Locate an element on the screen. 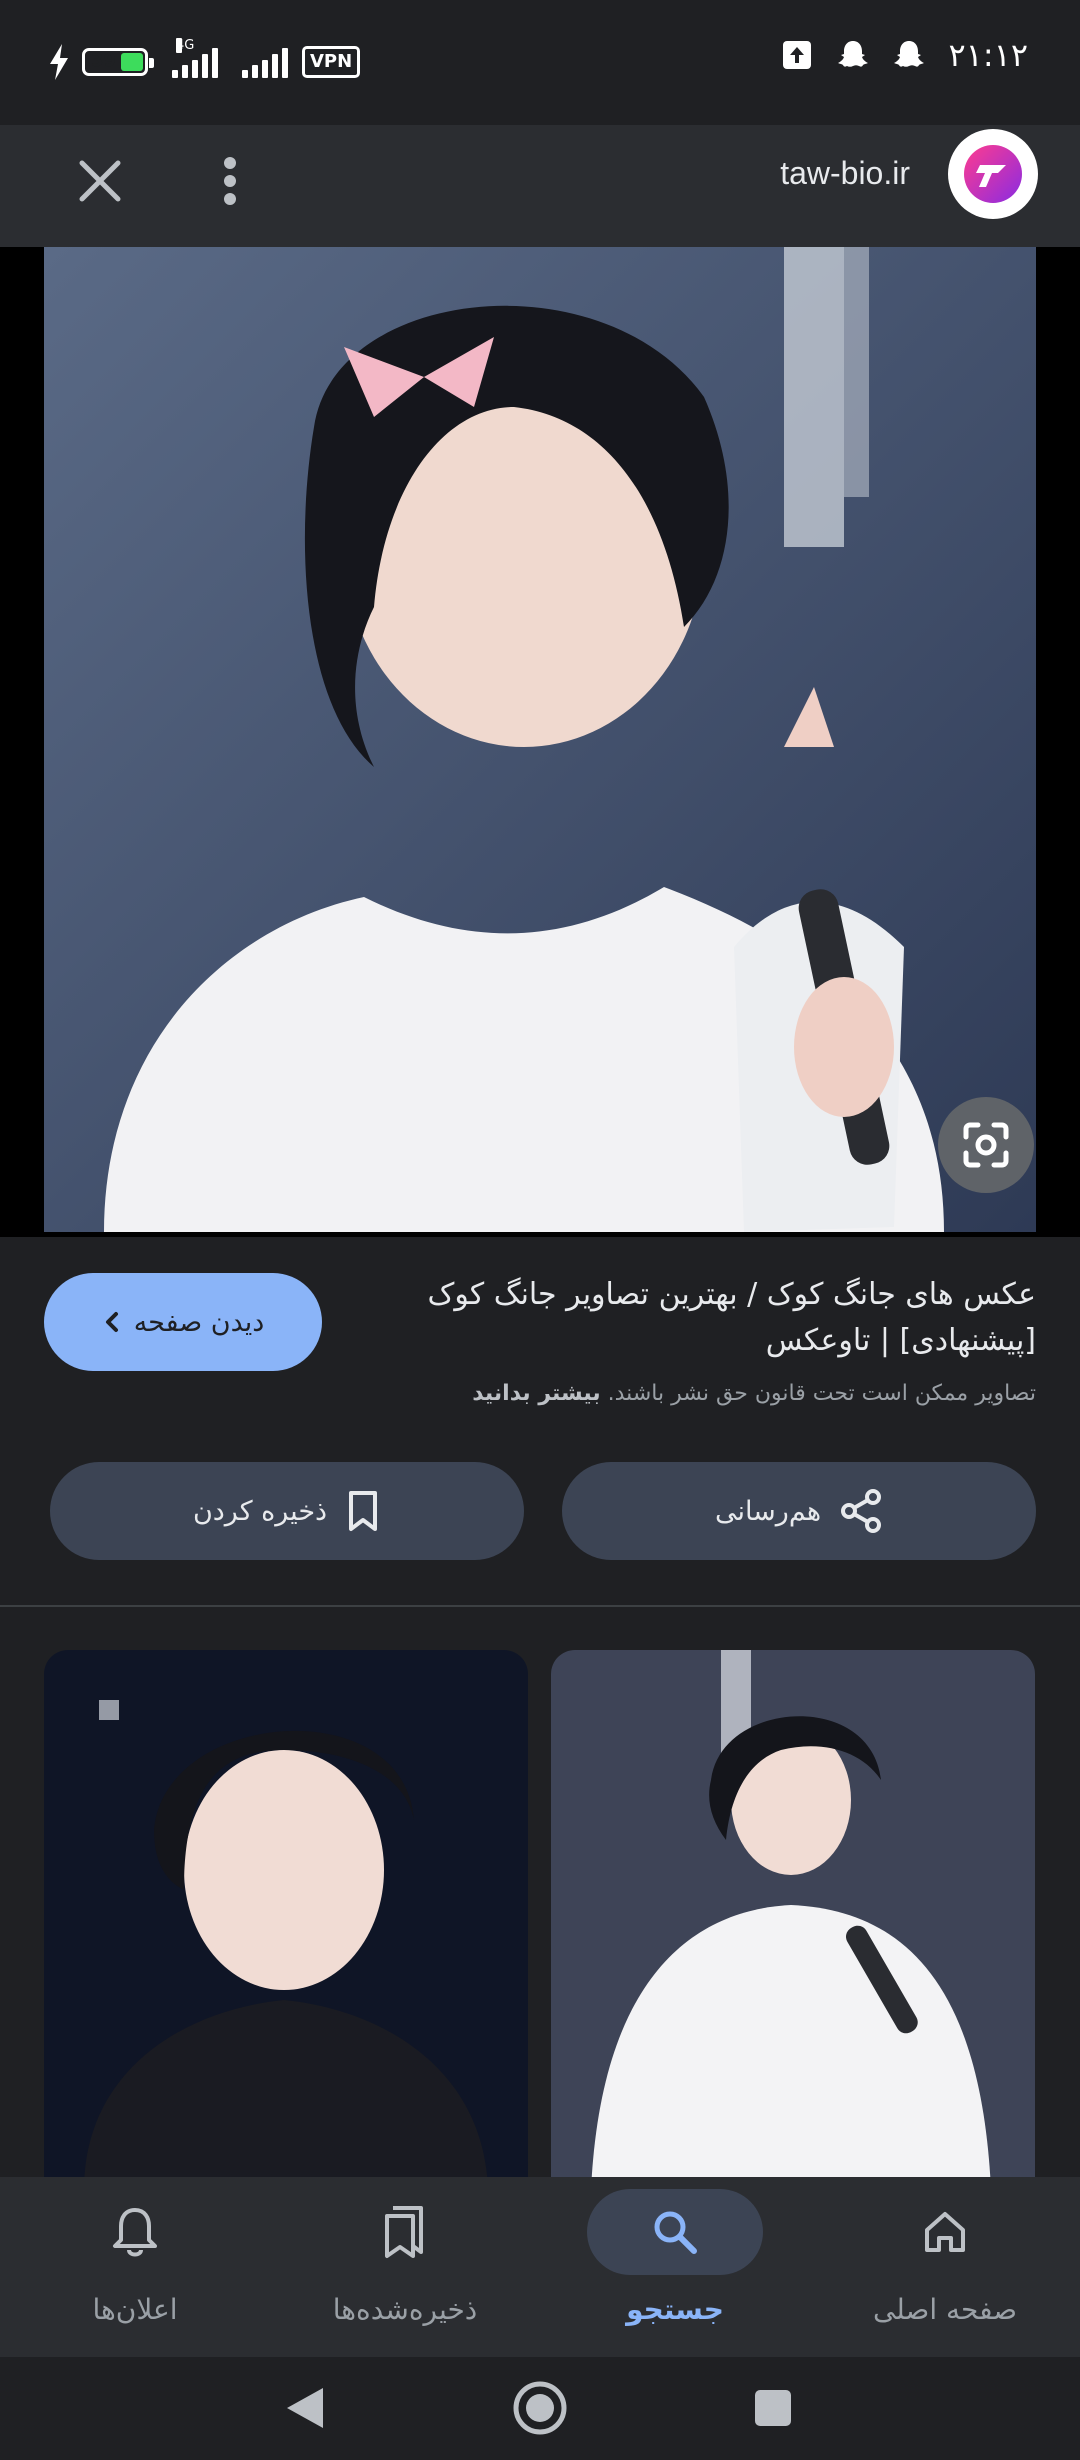 Image resolution: width=1080 pixels, height=2460 pixels. learn-more-link: بیشتر بدانید is located at coordinates (536, 1393).